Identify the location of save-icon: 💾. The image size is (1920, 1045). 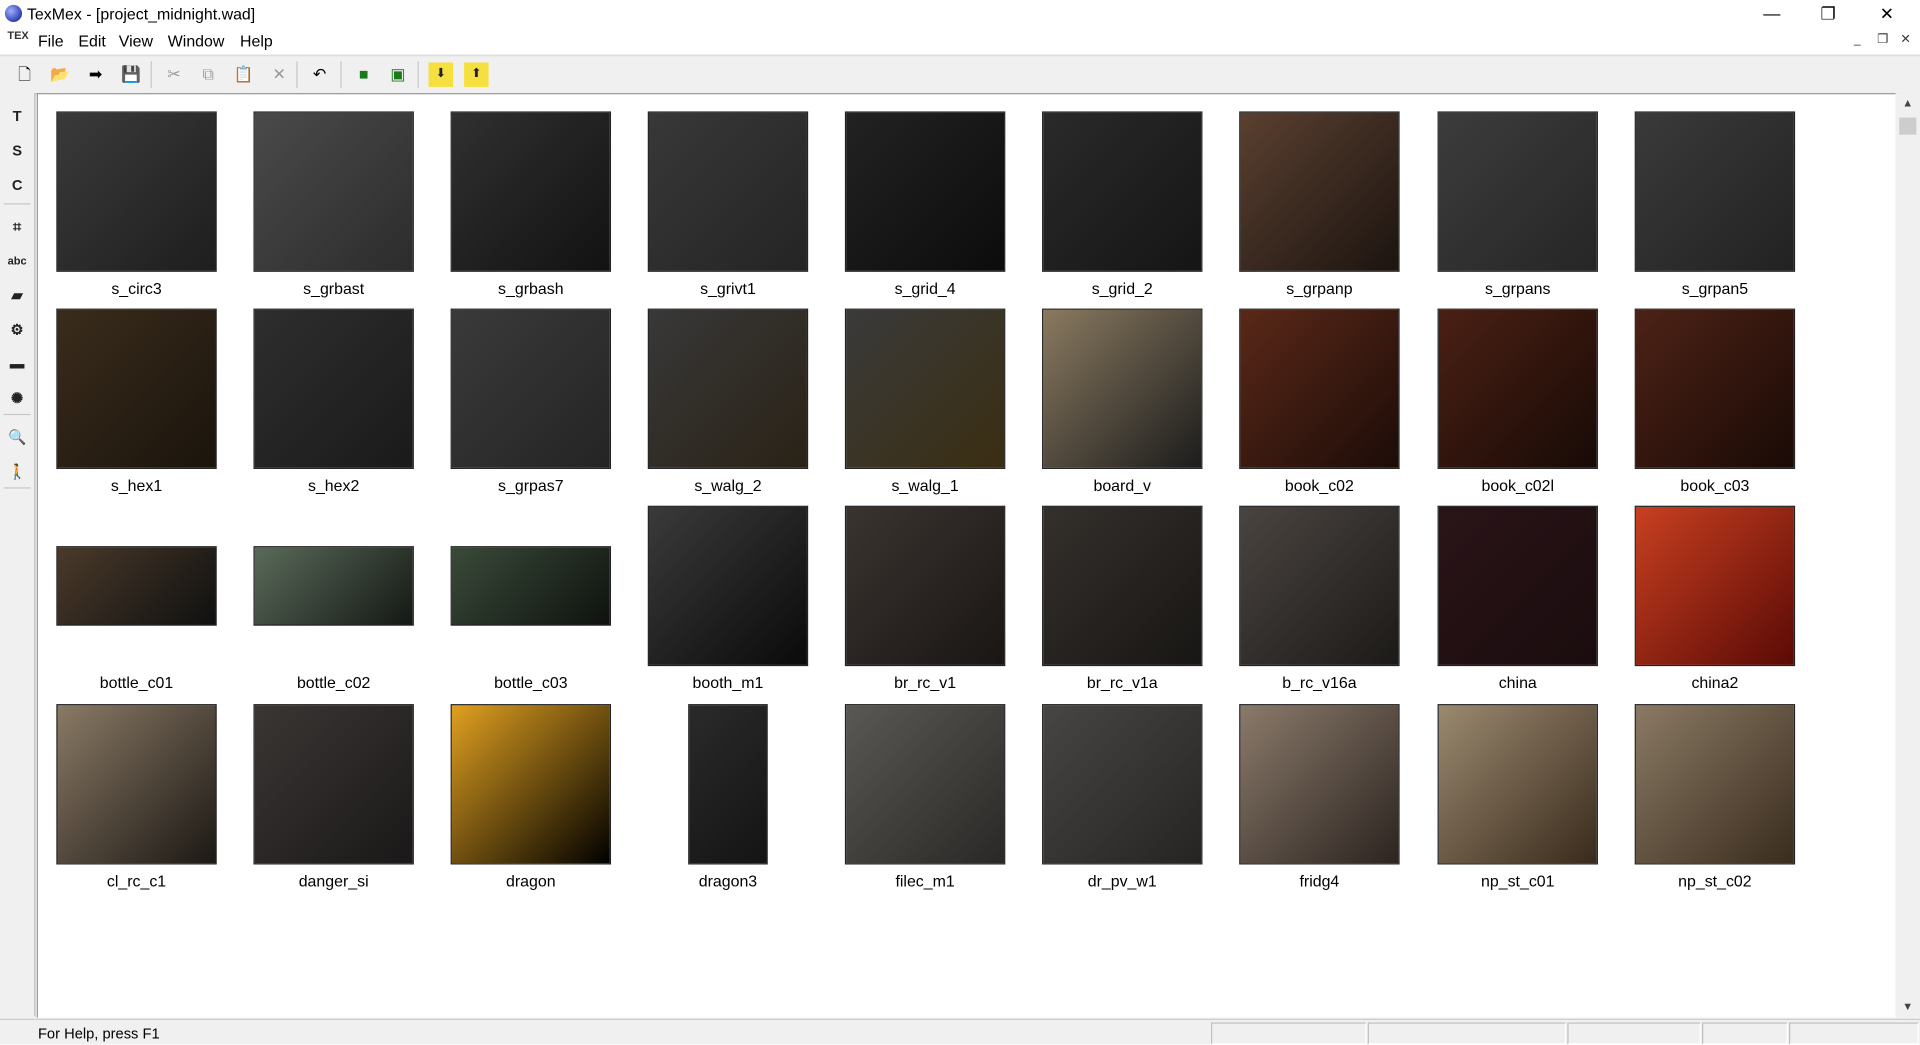
(131, 74).